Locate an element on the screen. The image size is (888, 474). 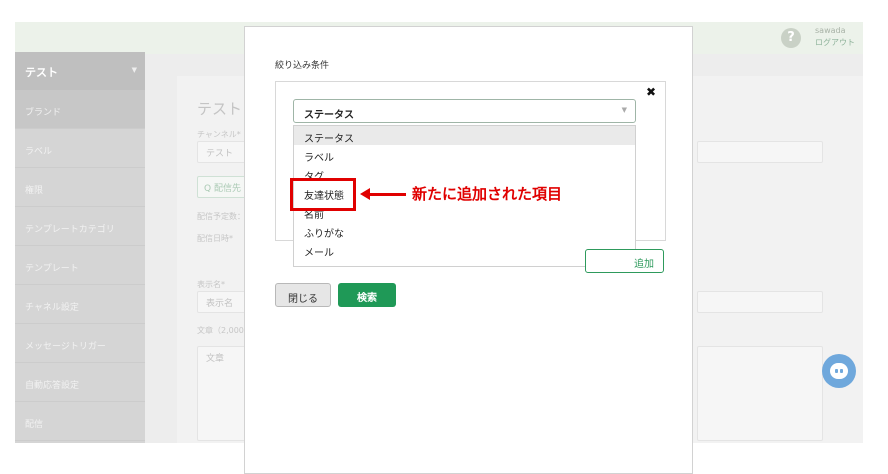
body-textarea-extension is located at coordinates (760, 393).